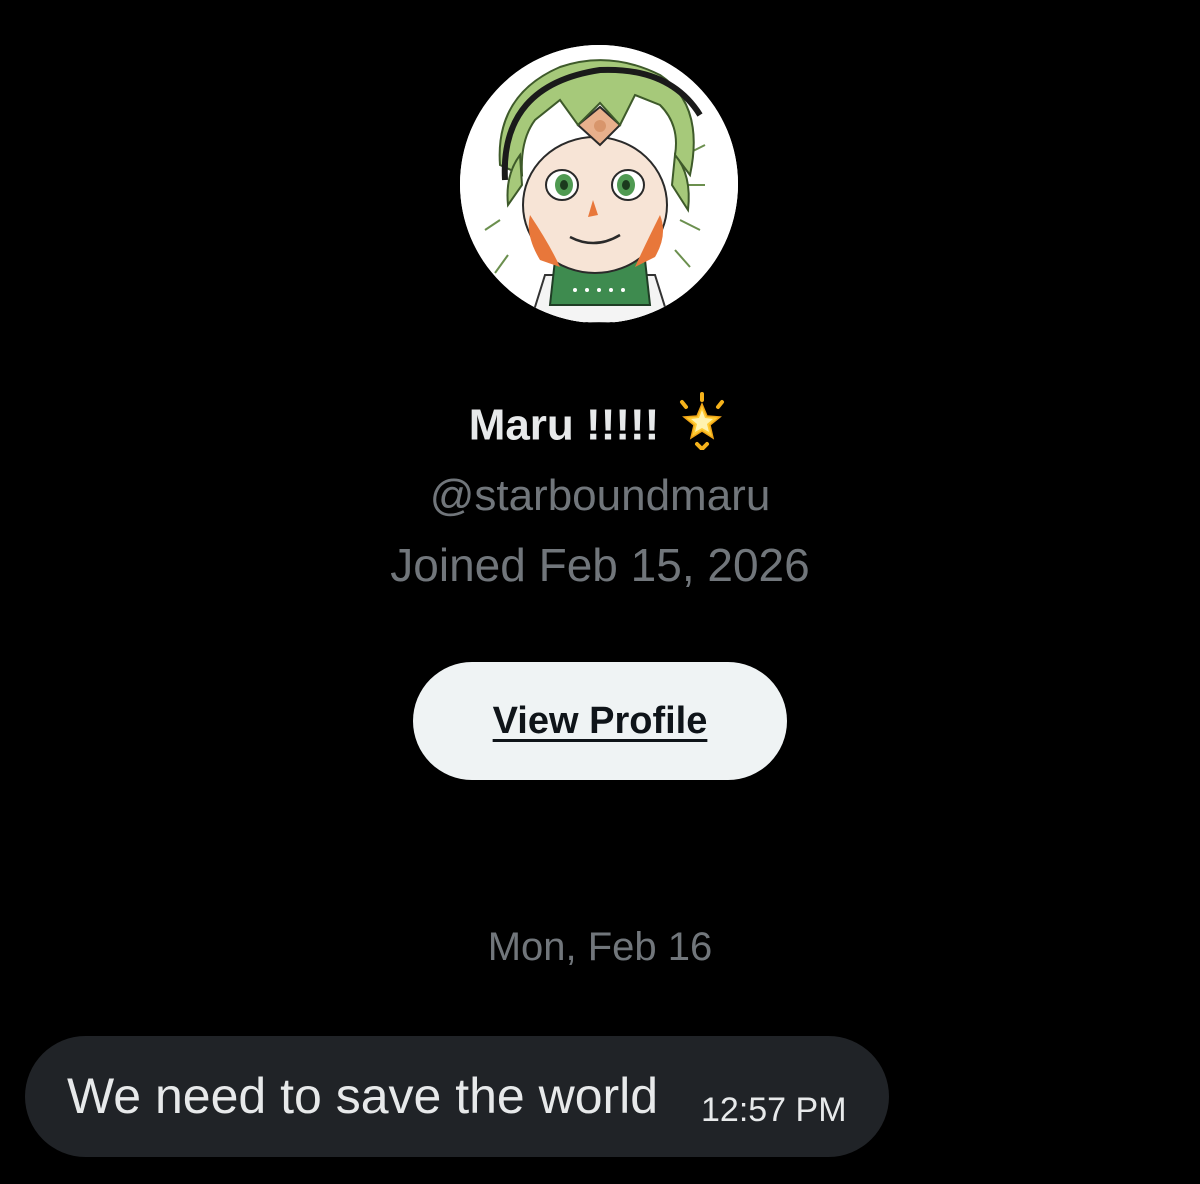 The width and height of the screenshot is (1200, 1184). I want to click on avatar, so click(599, 184).